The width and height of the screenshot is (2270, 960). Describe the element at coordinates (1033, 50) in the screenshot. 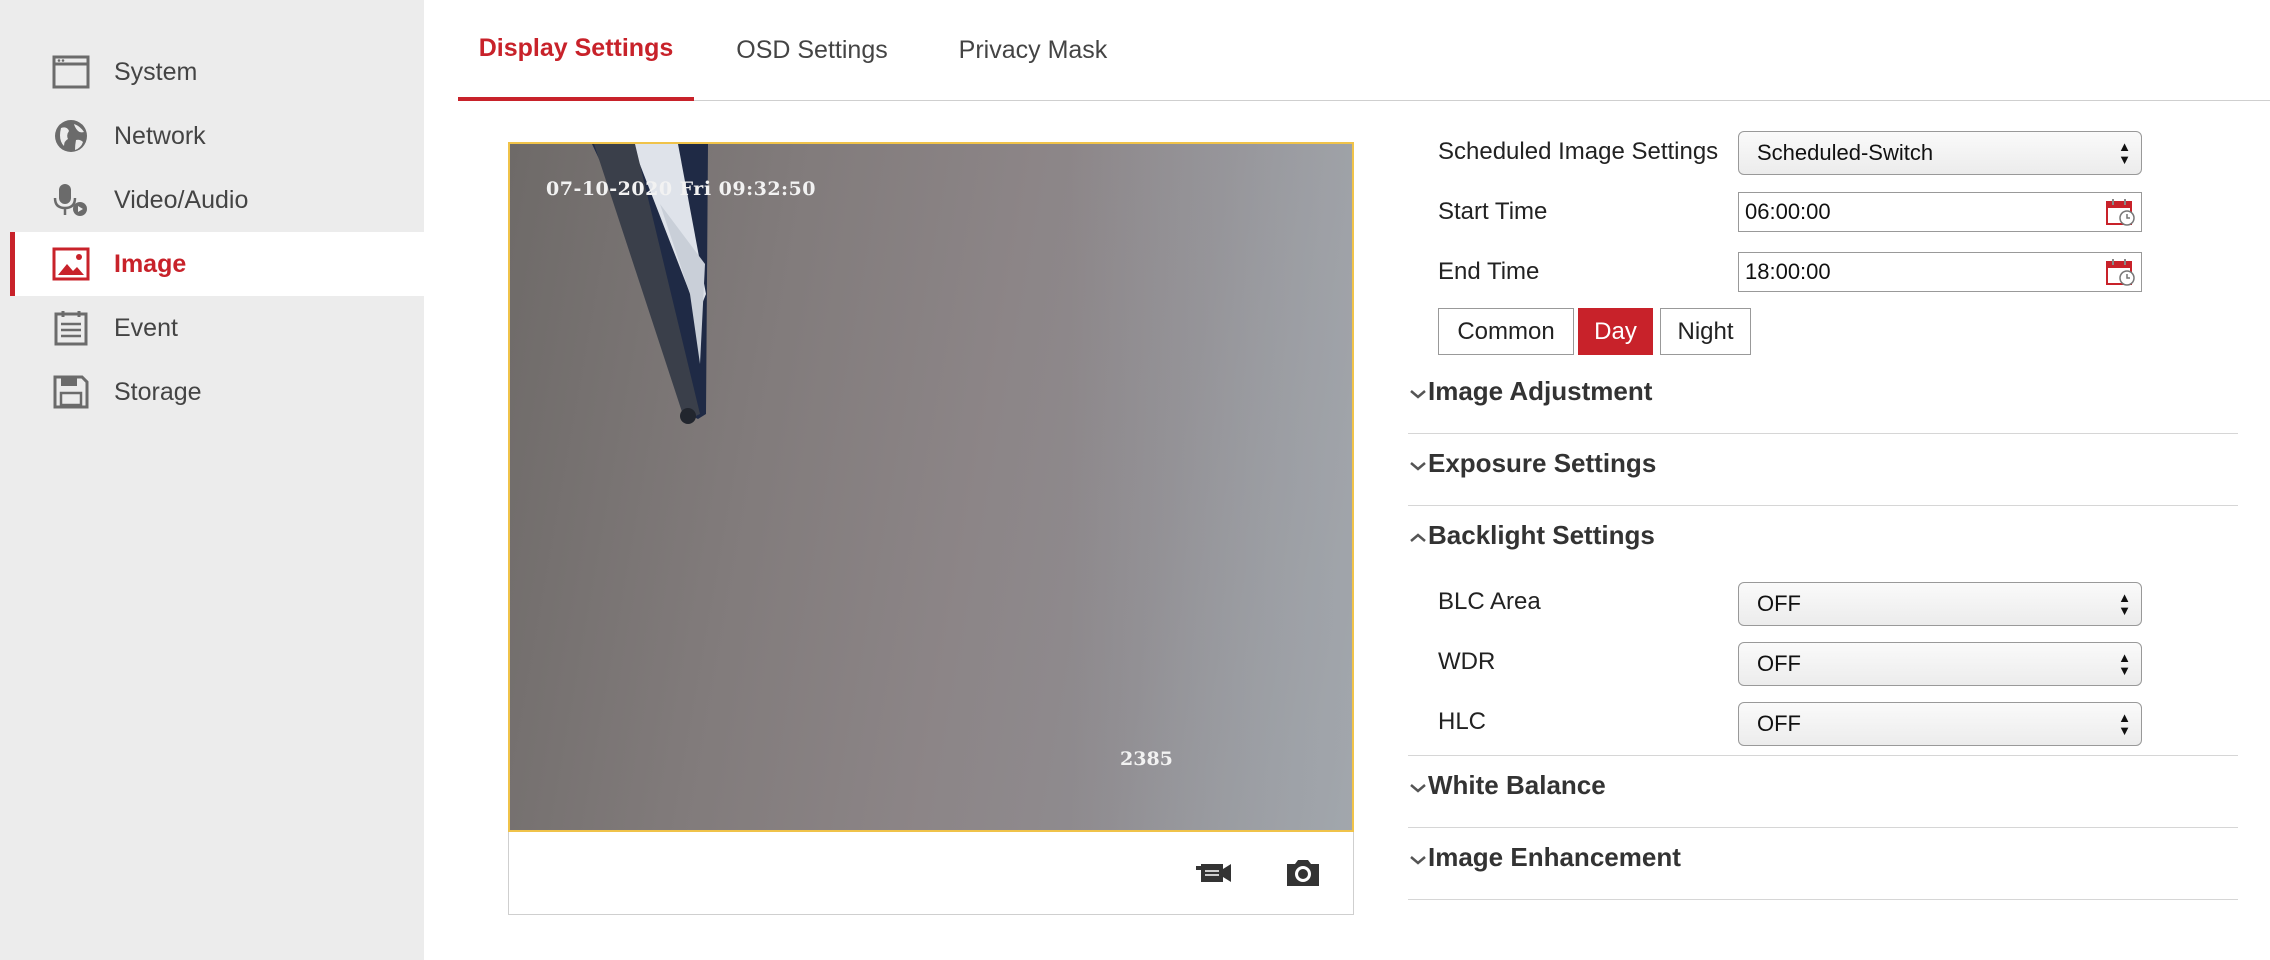

I see `tab-privacy-mask: Privacy Mask` at that location.